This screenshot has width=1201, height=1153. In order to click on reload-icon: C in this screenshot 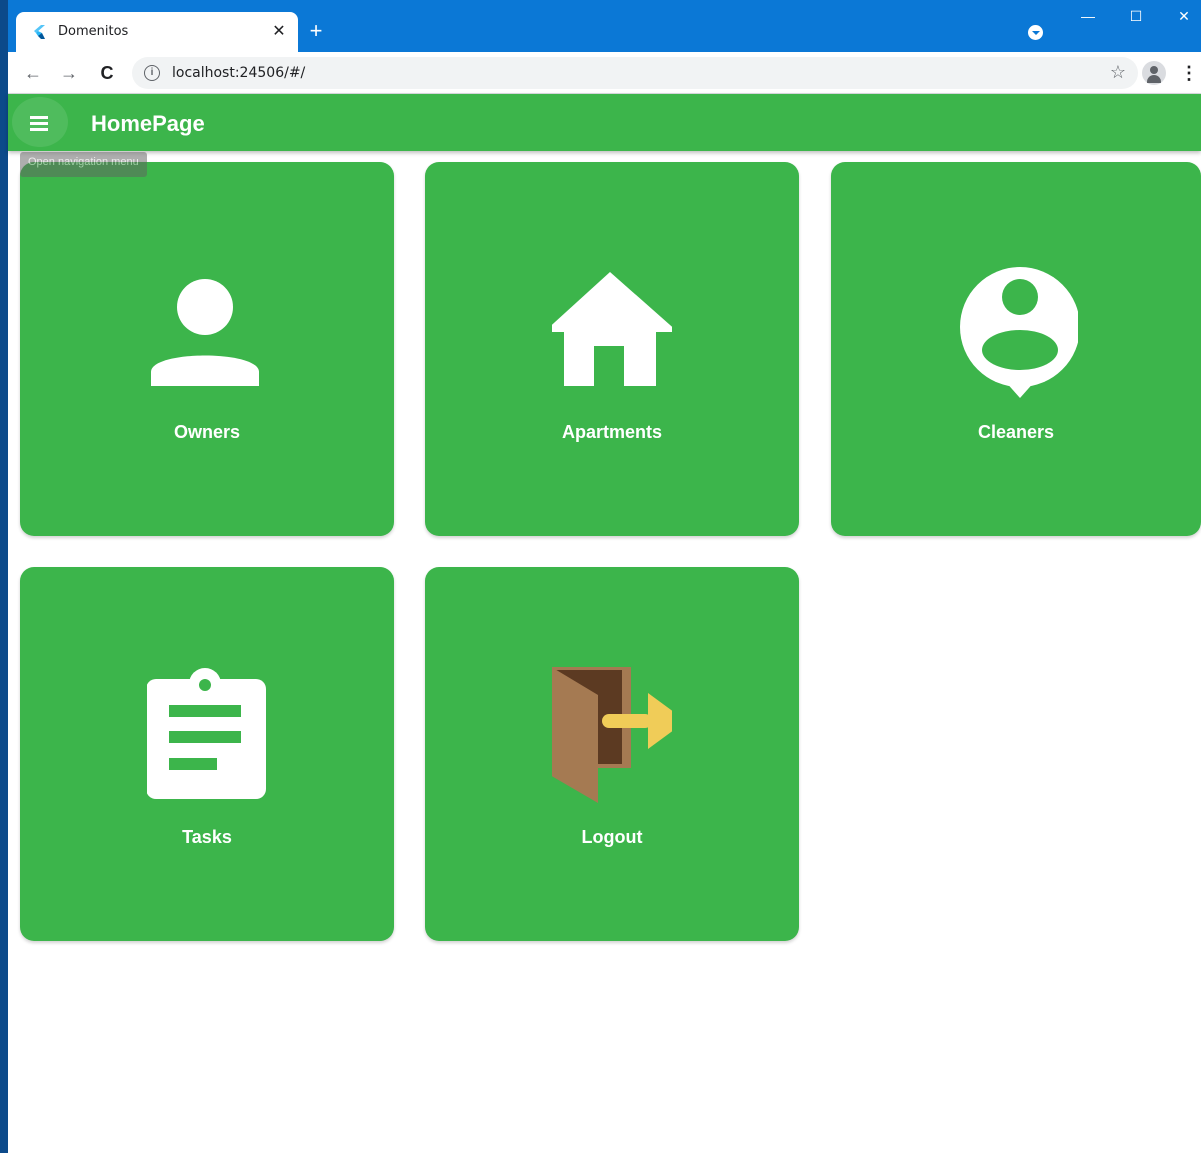, I will do `click(107, 73)`.